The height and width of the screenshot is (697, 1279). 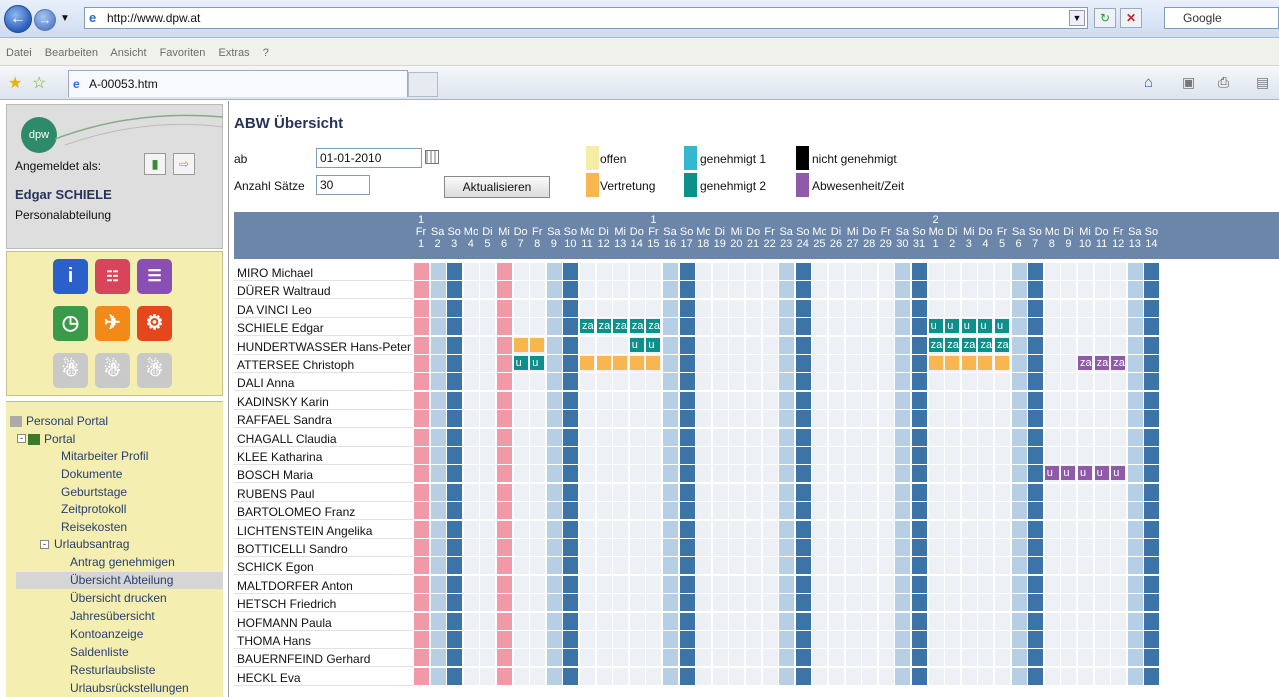 What do you see at coordinates (91, 474) in the screenshot?
I see `tree-item: Dokumente` at bounding box center [91, 474].